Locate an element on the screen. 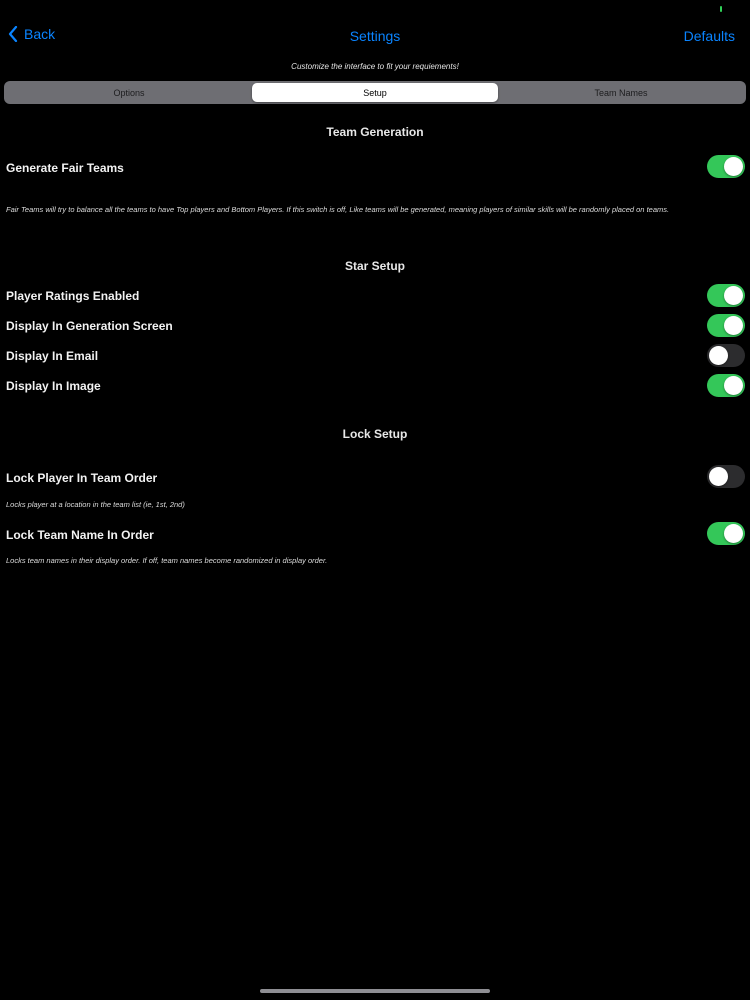 The image size is (750, 1000). tab-team-names: Team Names is located at coordinates (621, 92).